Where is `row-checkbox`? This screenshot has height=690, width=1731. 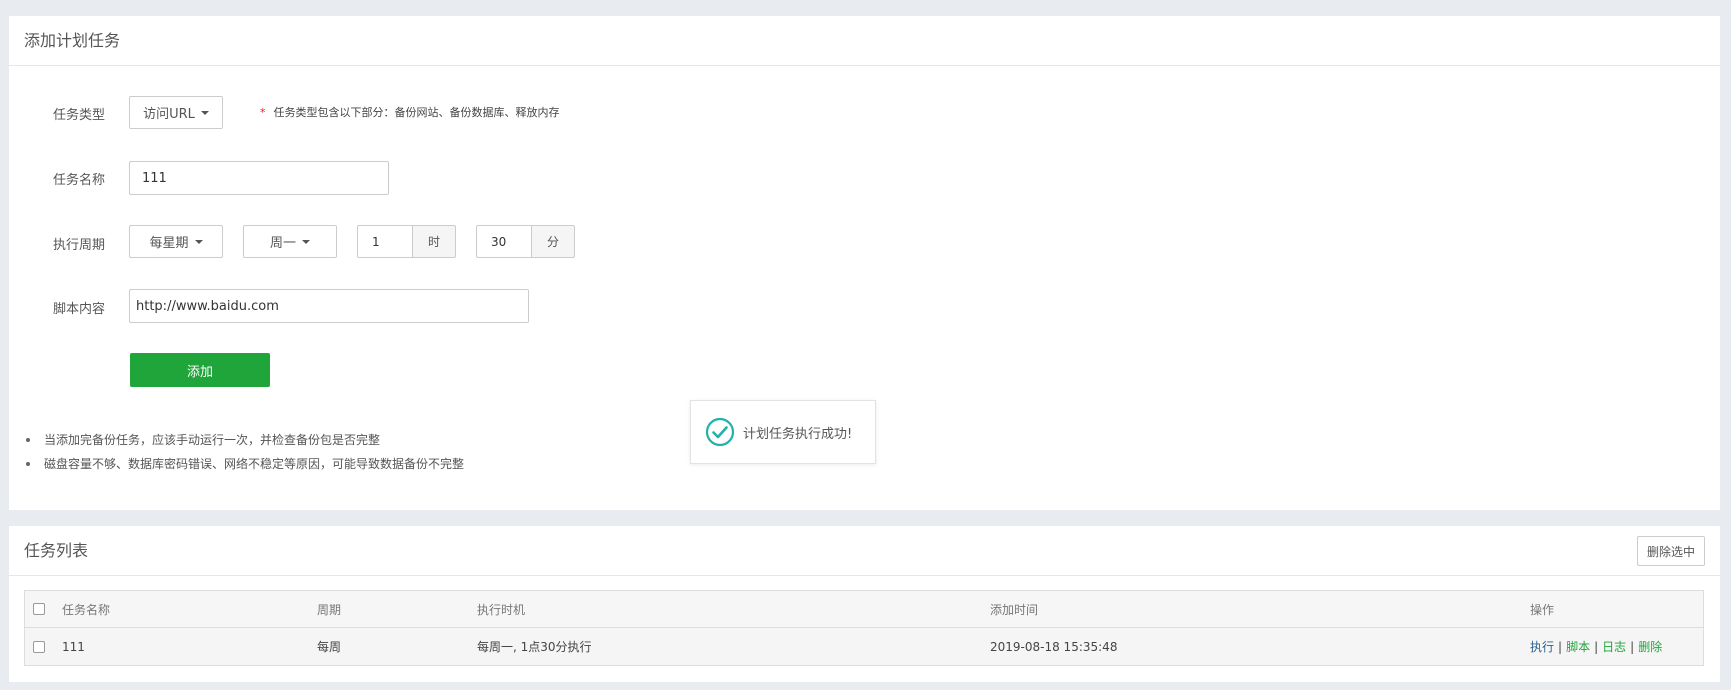
row-checkbox is located at coordinates (39, 646).